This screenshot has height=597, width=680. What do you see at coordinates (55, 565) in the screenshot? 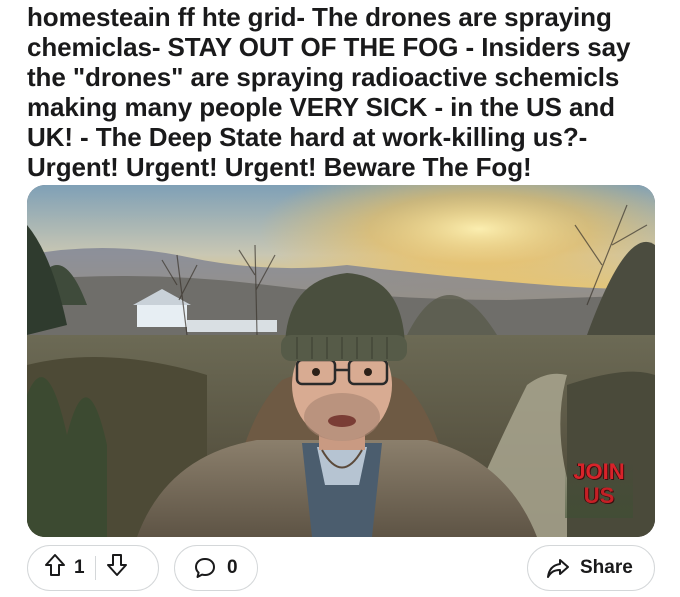
I see `arrow-up-icon` at bounding box center [55, 565].